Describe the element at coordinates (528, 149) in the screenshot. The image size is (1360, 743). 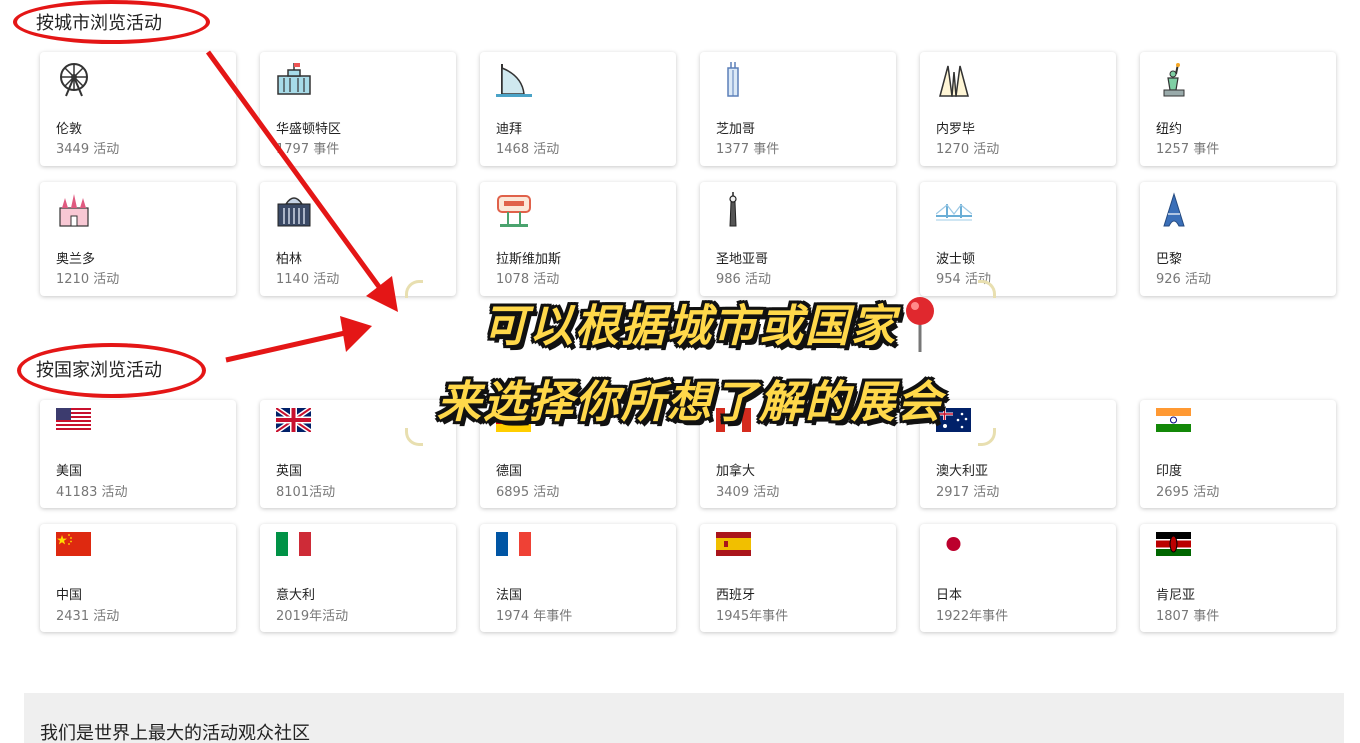
I see `city-count: 1468 活动` at that location.